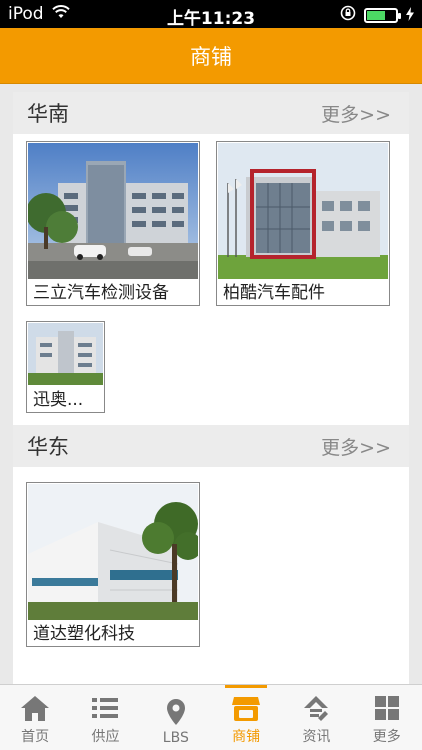  I want to click on tab-bar: 首页 供应 LBS 商铺 资讯 更多, so click(211, 717).